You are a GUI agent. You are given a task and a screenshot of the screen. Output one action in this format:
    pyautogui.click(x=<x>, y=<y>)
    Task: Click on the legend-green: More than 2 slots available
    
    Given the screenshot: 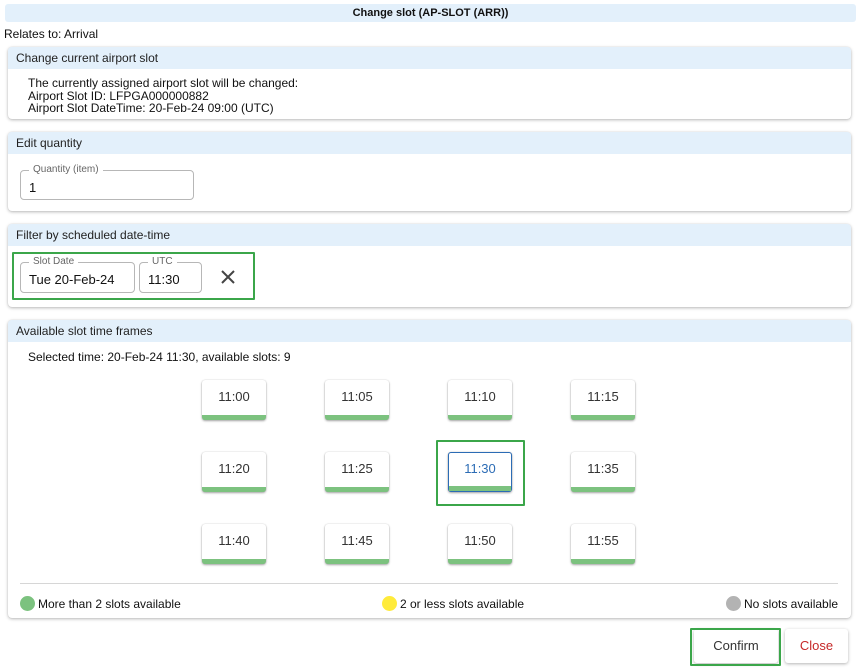 What is the action you would take?
    pyautogui.click(x=100, y=603)
    